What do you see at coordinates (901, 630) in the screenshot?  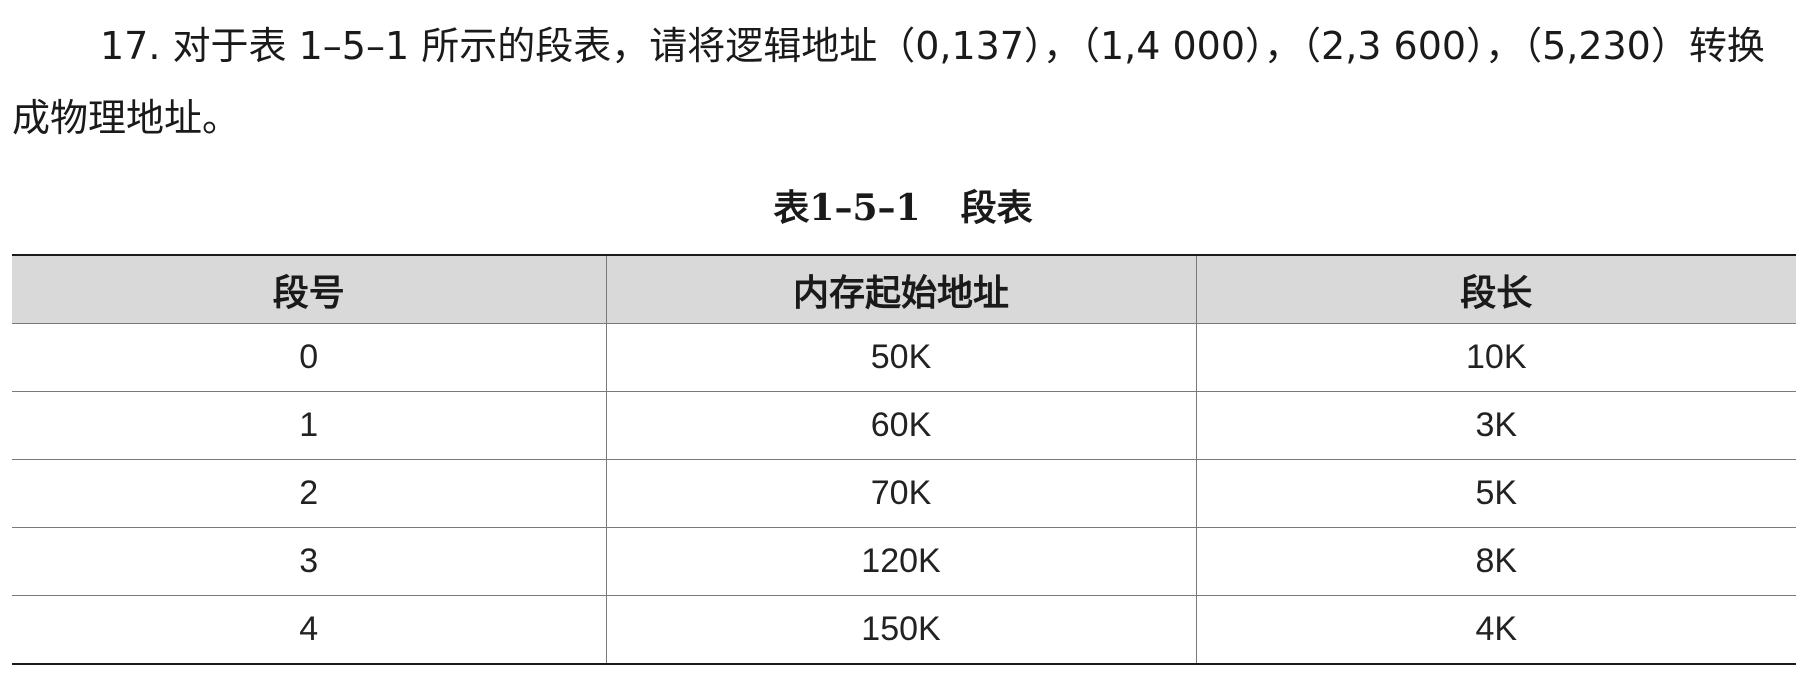 I see `cell-start-address: 150K` at bounding box center [901, 630].